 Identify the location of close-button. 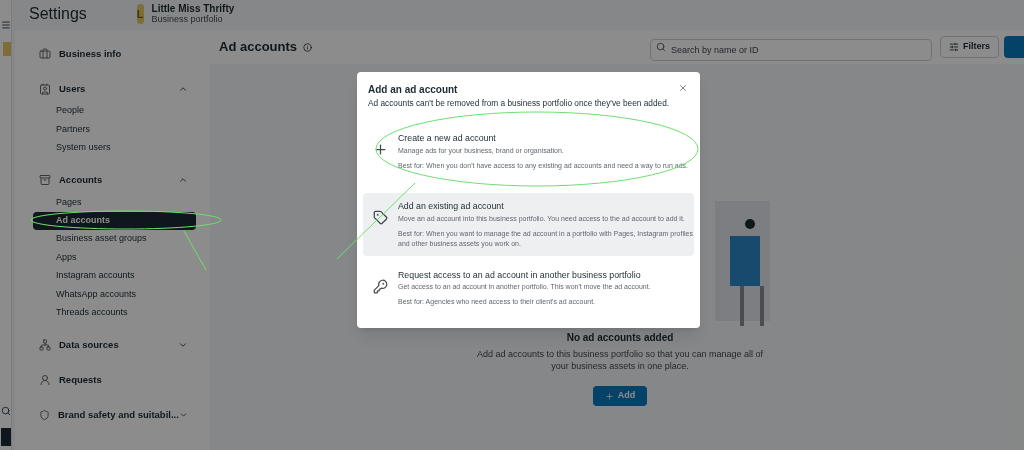
(683, 88).